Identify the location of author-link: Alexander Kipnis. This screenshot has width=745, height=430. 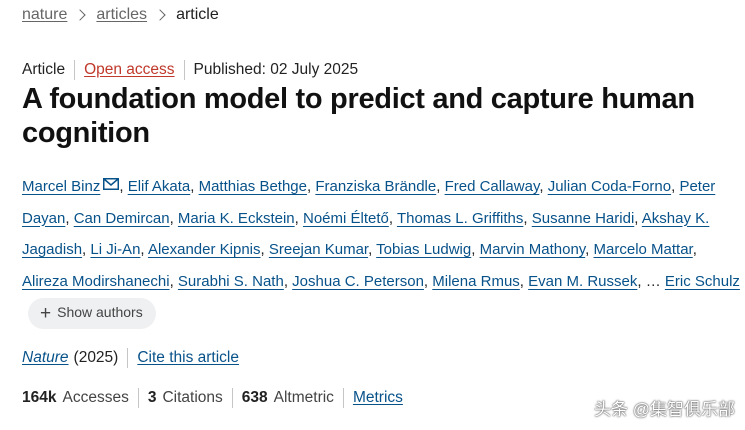
(204, 249).